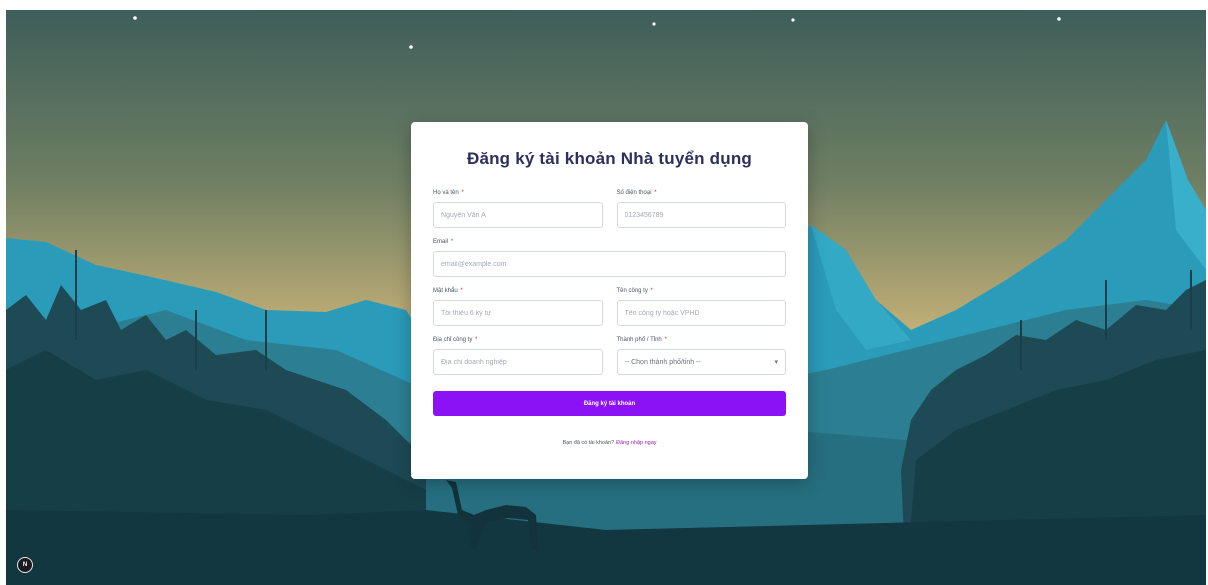 Image resolution: width=1208 pixels, height=585 pixels. What do you see at coordinates (634, 291) in the screenshot?
I see `company-name-label: Tên công ty *` at bounding box center [634, 291].